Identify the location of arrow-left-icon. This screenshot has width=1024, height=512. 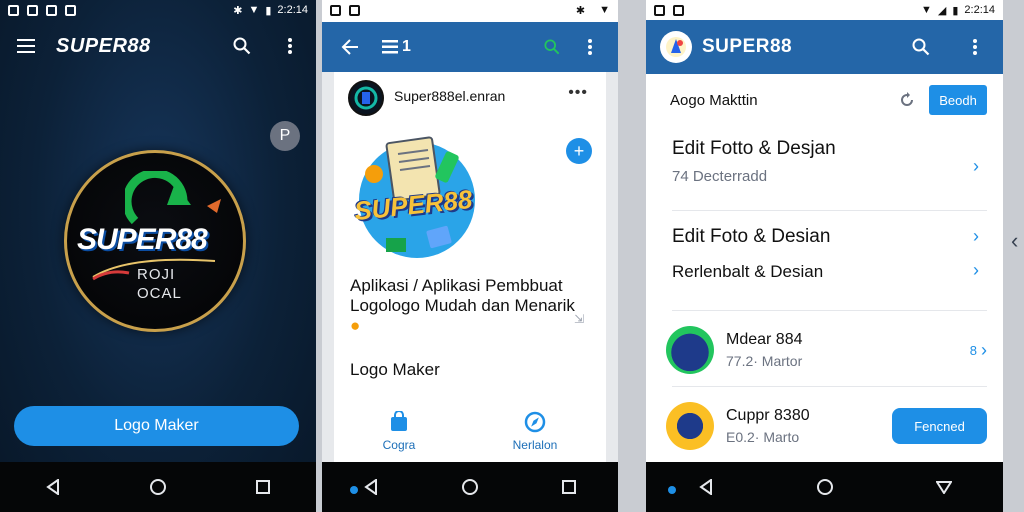
(349, 47).